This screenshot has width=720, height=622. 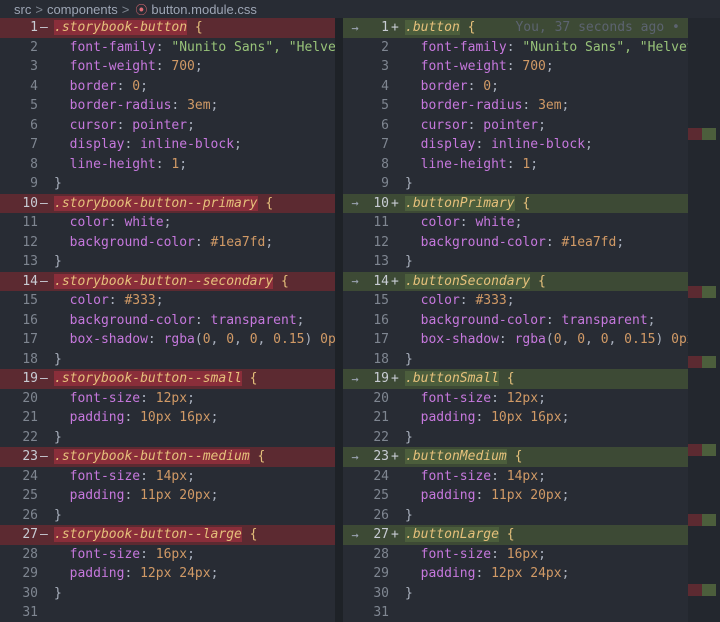 What do you see at coordinates (167, 594) in the screenshot?
I see `code-line: 30}` at bounding box center [167, 594].